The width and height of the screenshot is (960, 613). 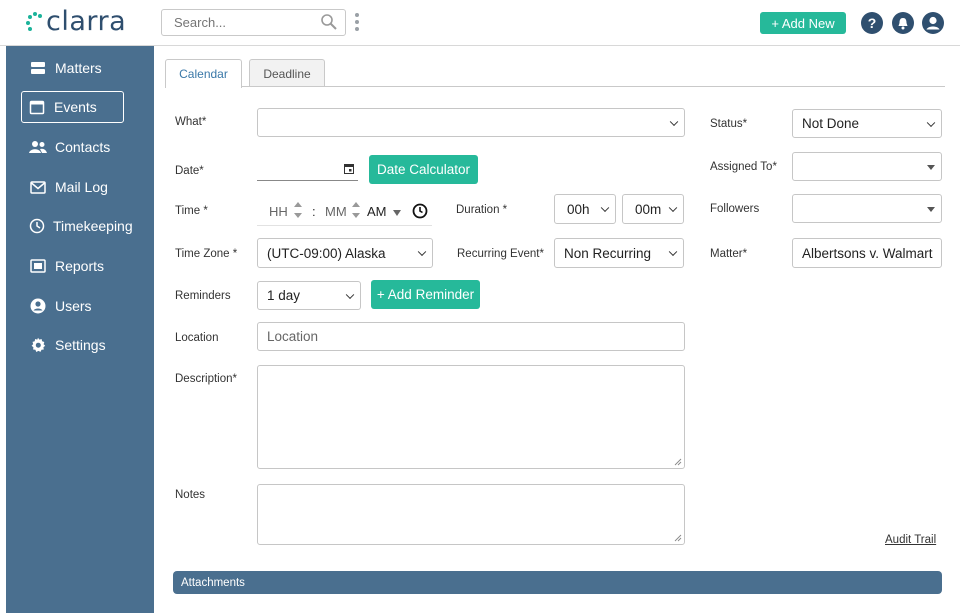 I want to click on ampm-caret-icon, so click(x=397, y=213).